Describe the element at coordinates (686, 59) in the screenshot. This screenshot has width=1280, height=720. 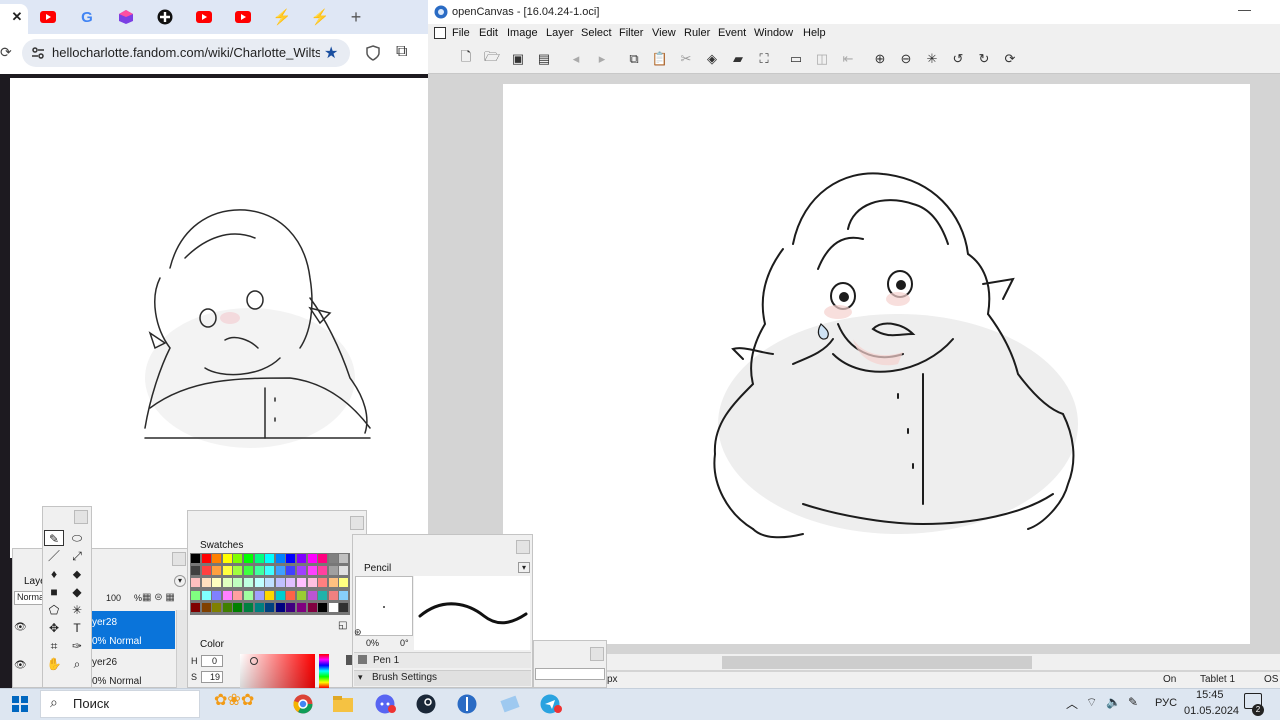
I see `cut-icon: ✂` at that location.